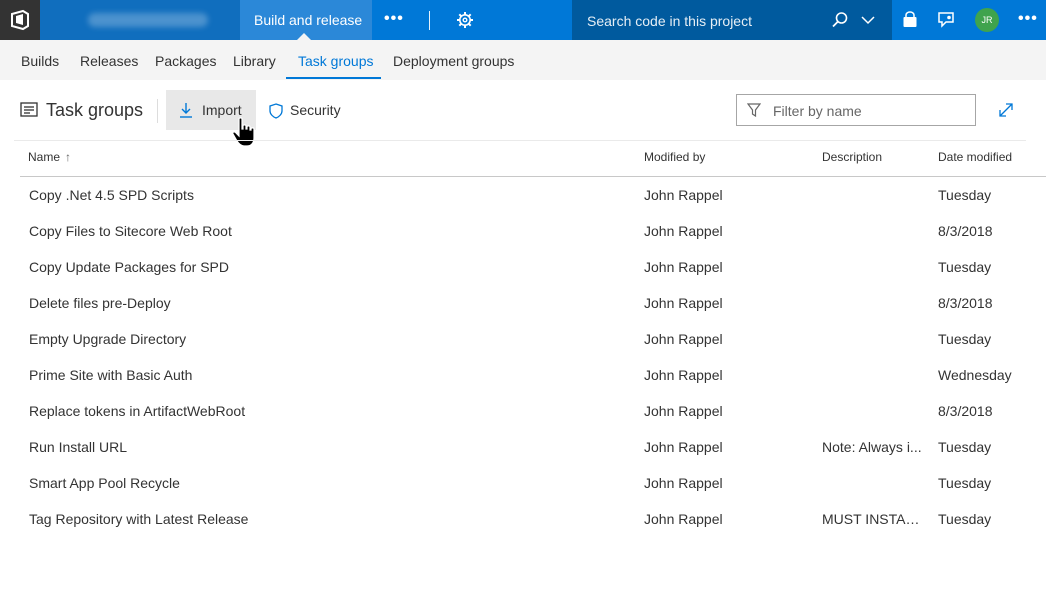 This screenshot has width=1046, height=599. I want to click on task-group-name: Copy Files to Sitecore Web Root, so click(130, 231).